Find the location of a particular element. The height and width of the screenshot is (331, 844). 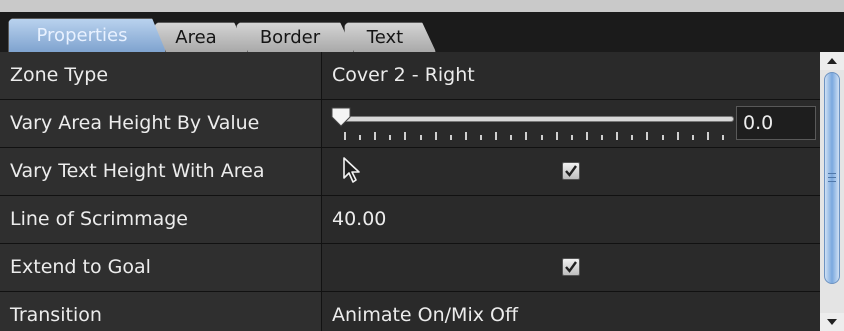

row-zone-type: Zone Type Cover 2 - Right is located at coordinates (410, 76).